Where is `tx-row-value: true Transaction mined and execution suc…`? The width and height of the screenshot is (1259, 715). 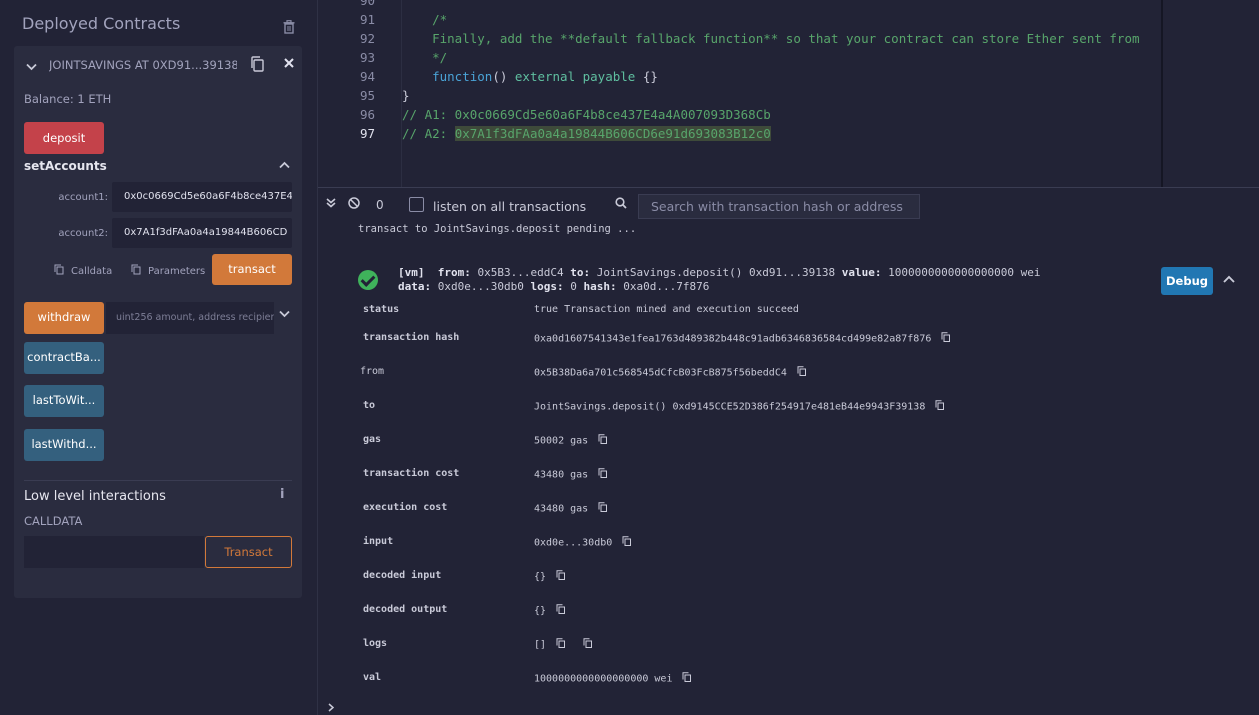 tx-row-value: true Transaction mined and execution suc… is located at coordinates (666, 309).